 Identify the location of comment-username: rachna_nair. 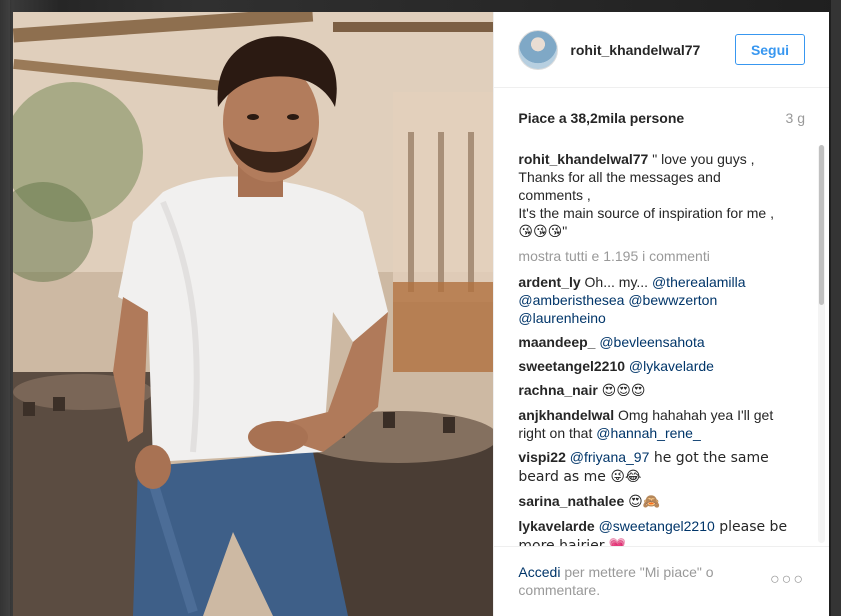
(557, 390).